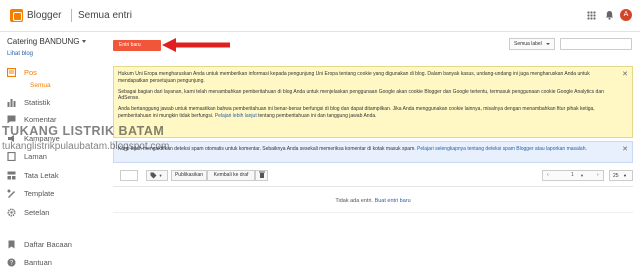  I want to click on settings-icon, so click(11, 212).